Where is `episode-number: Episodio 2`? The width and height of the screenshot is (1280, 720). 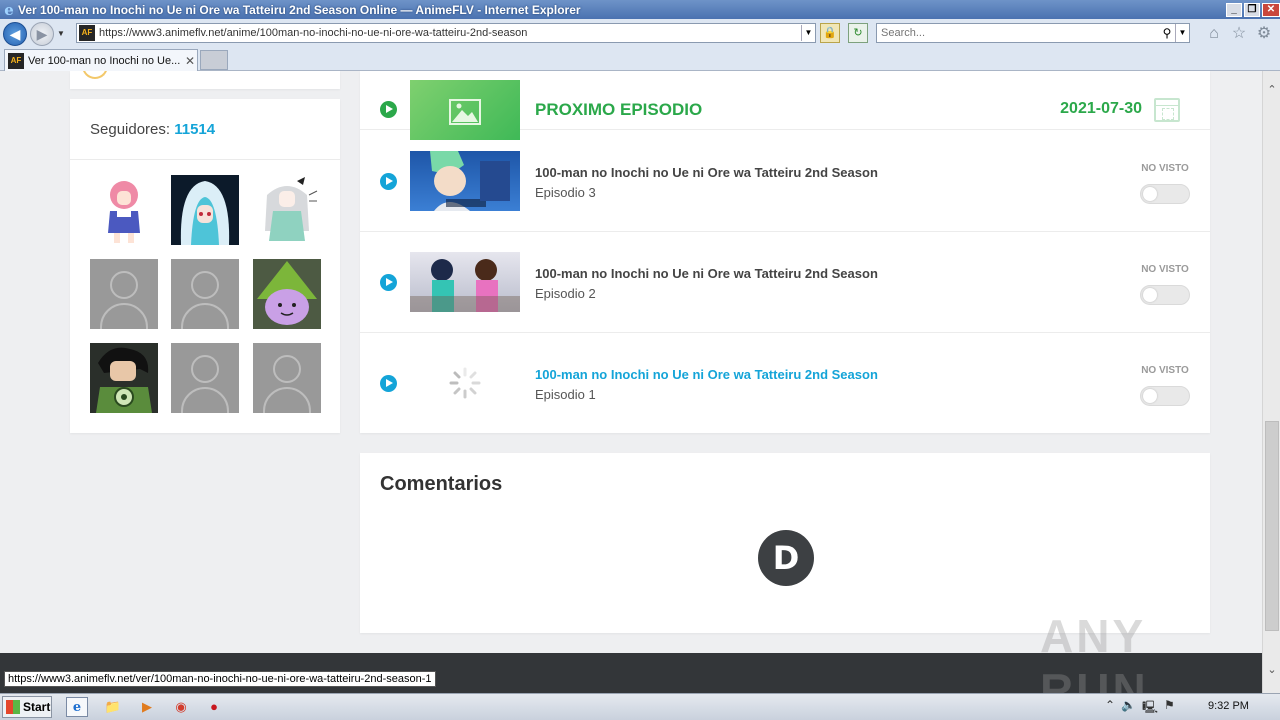
episode-number: Episodio 2 is located at coordinates (565, 293).